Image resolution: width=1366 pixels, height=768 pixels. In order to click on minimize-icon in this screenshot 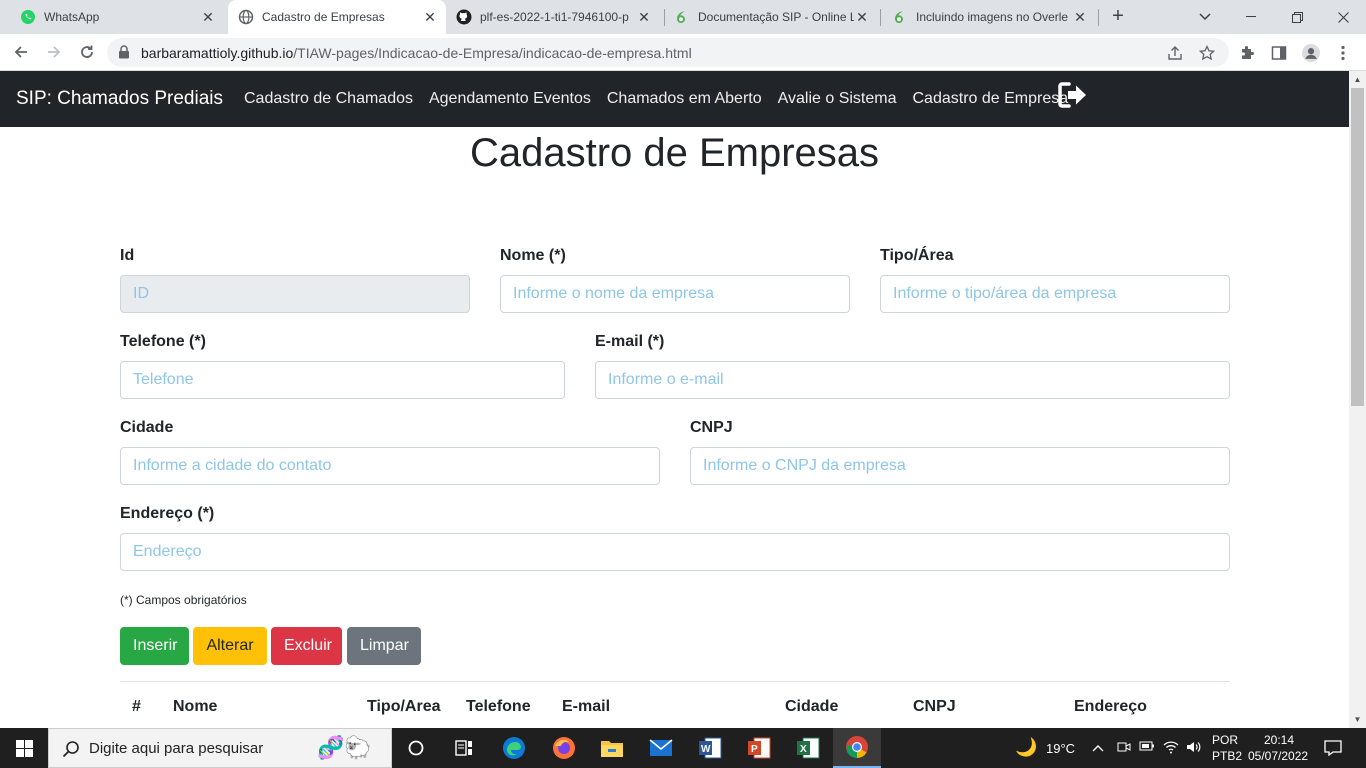, I will do `click(1251, 17)`.